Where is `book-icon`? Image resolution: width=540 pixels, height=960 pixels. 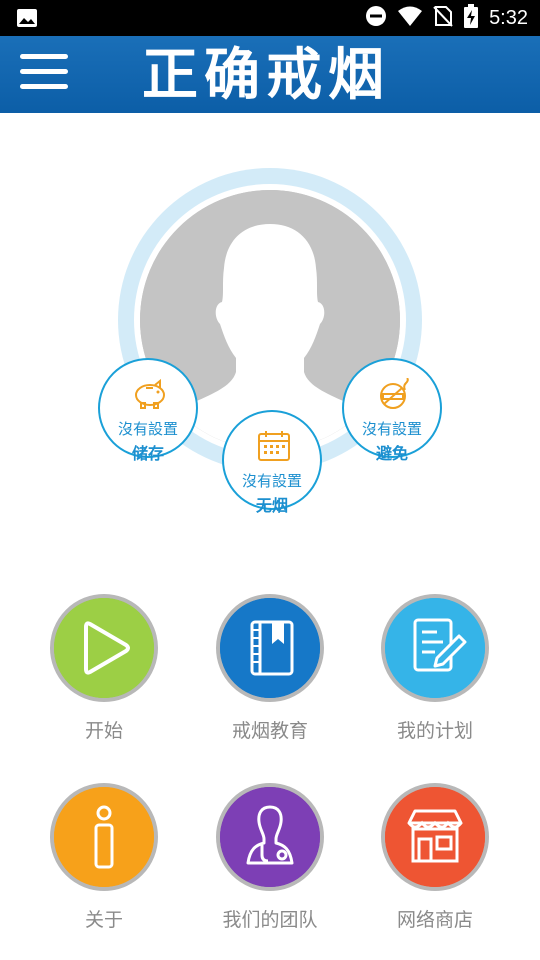
book-icon is located at coordinates (270, 648).